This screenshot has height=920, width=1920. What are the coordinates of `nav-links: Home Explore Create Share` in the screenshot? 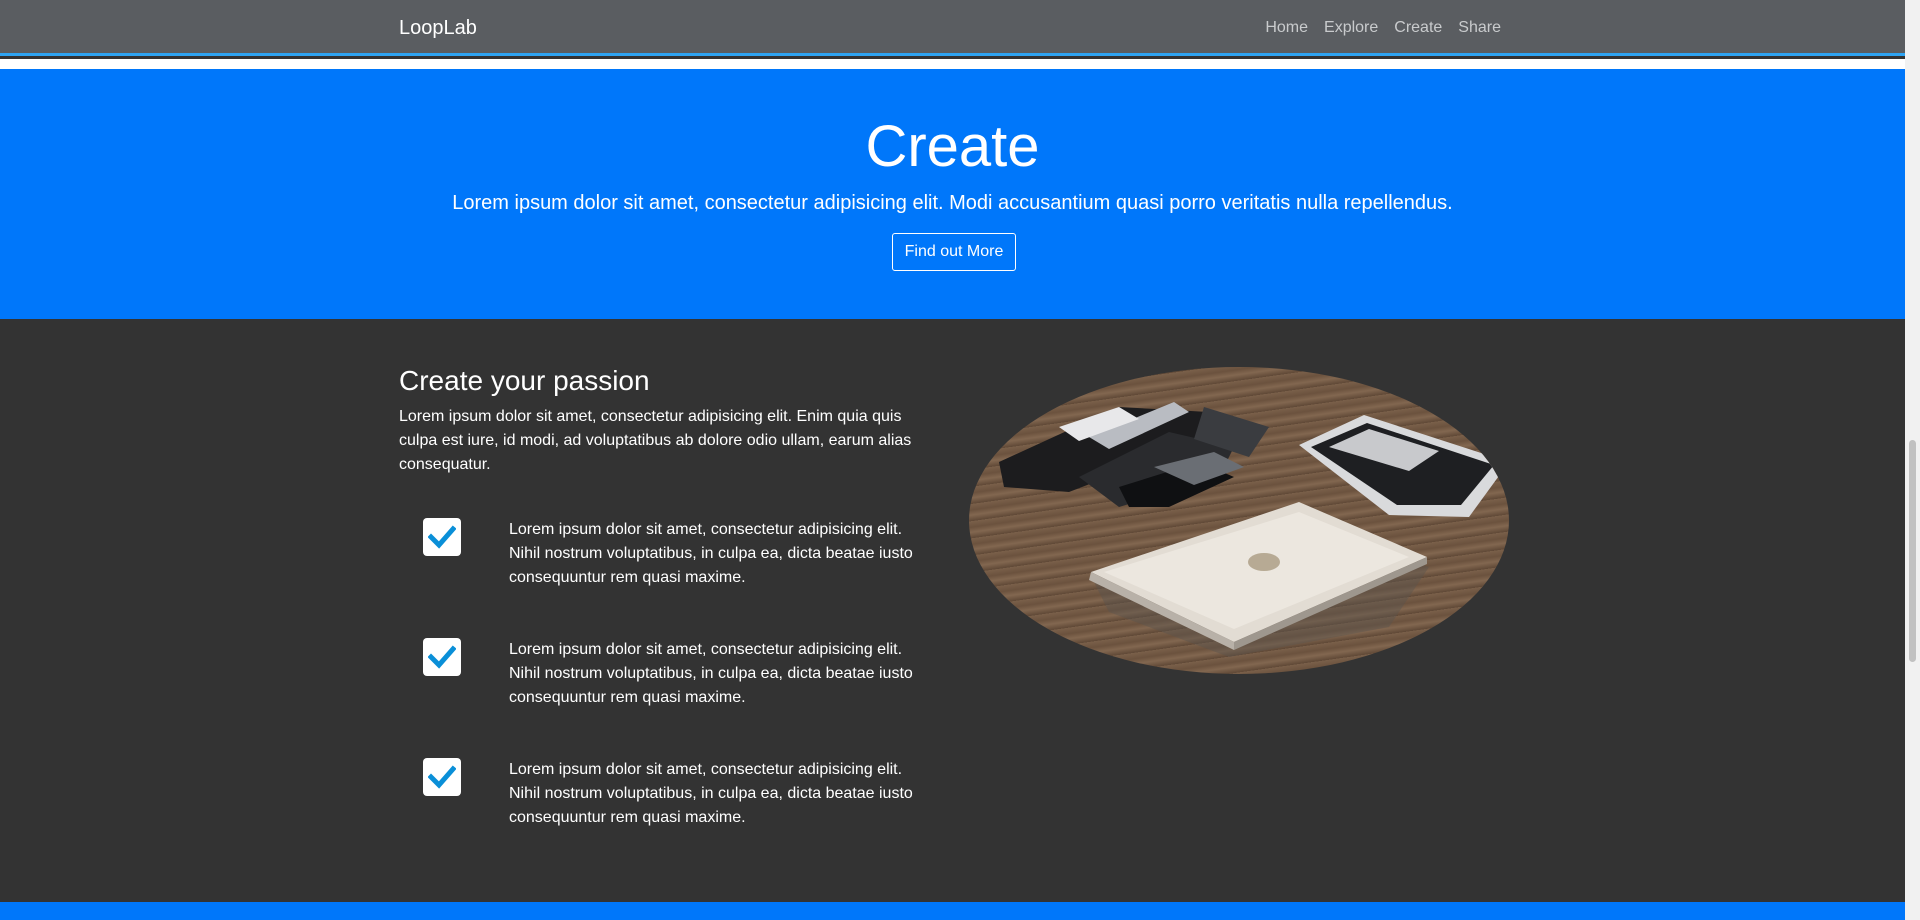 It's located at (1383, 28).